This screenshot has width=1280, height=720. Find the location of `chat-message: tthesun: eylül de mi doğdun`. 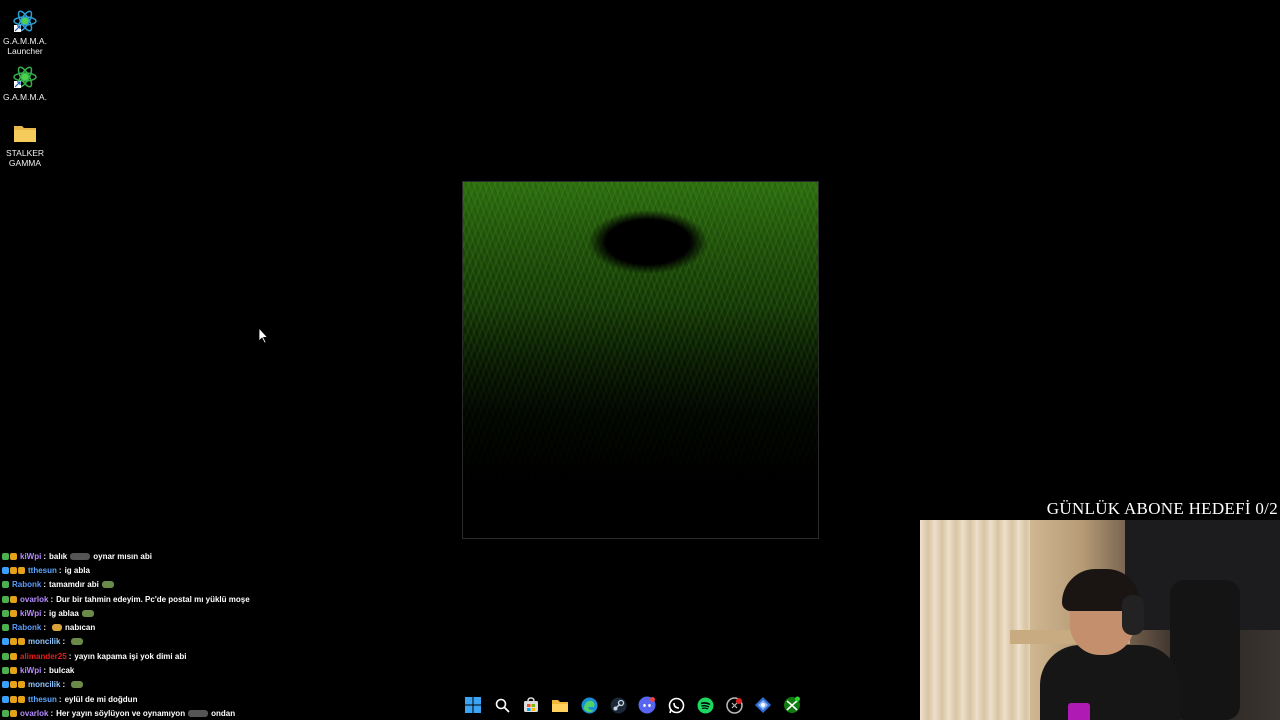

chat-message: tthesun: eylül de mi doğdun is located at coordinates (150, 699).